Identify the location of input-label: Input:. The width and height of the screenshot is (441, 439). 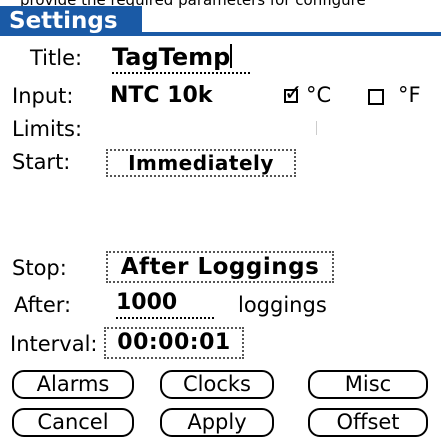
(43, 96).